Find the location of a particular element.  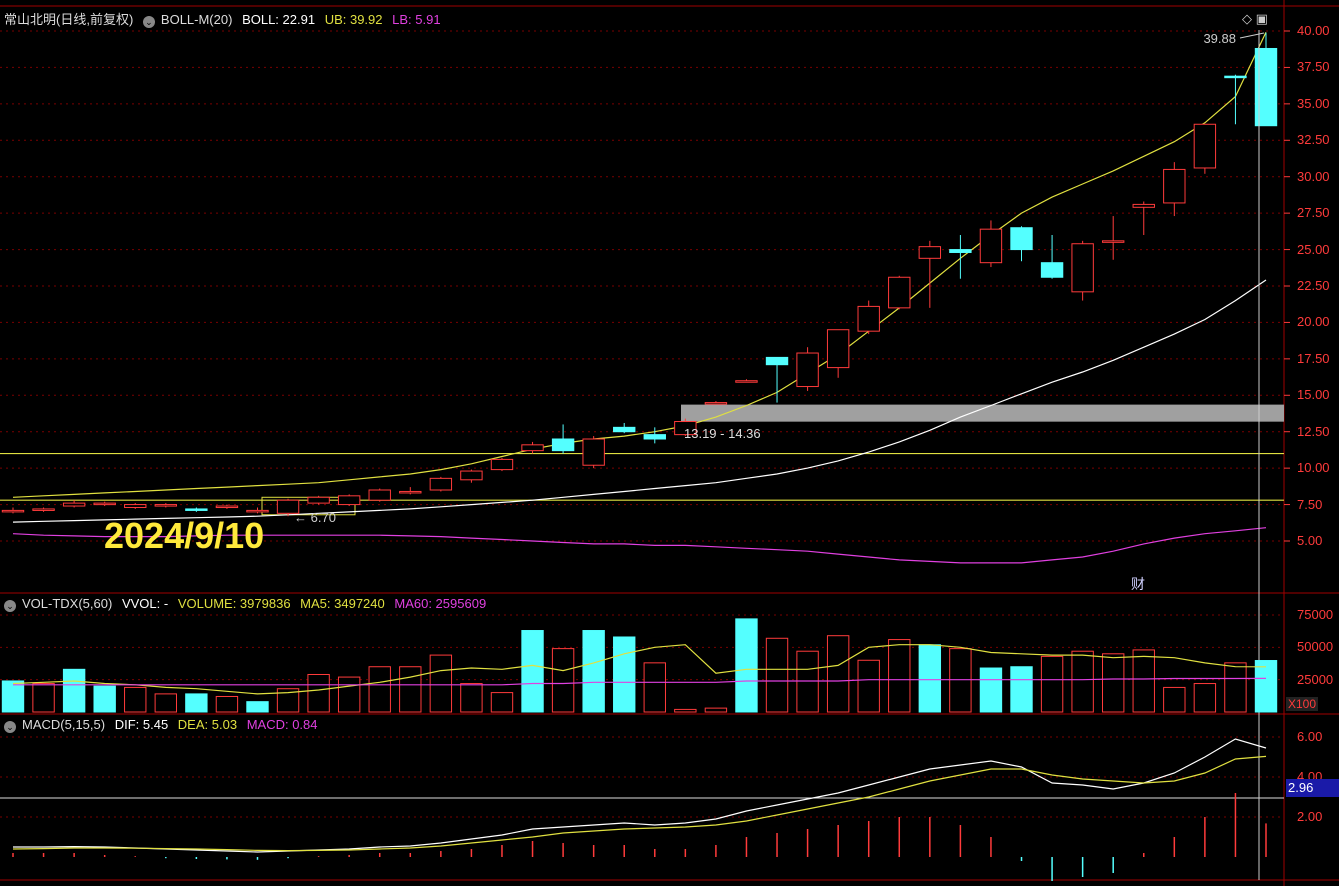

macd-value: MACD: 0.84 is located at coordinates (282, 724).